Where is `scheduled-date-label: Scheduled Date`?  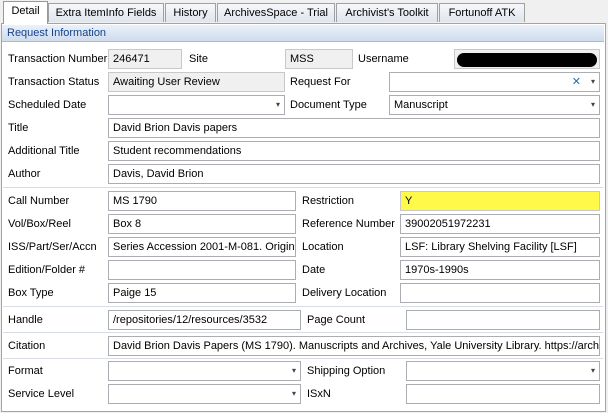
scheduled-date-label: Scheduled Date is located at coordinates (47, 105).